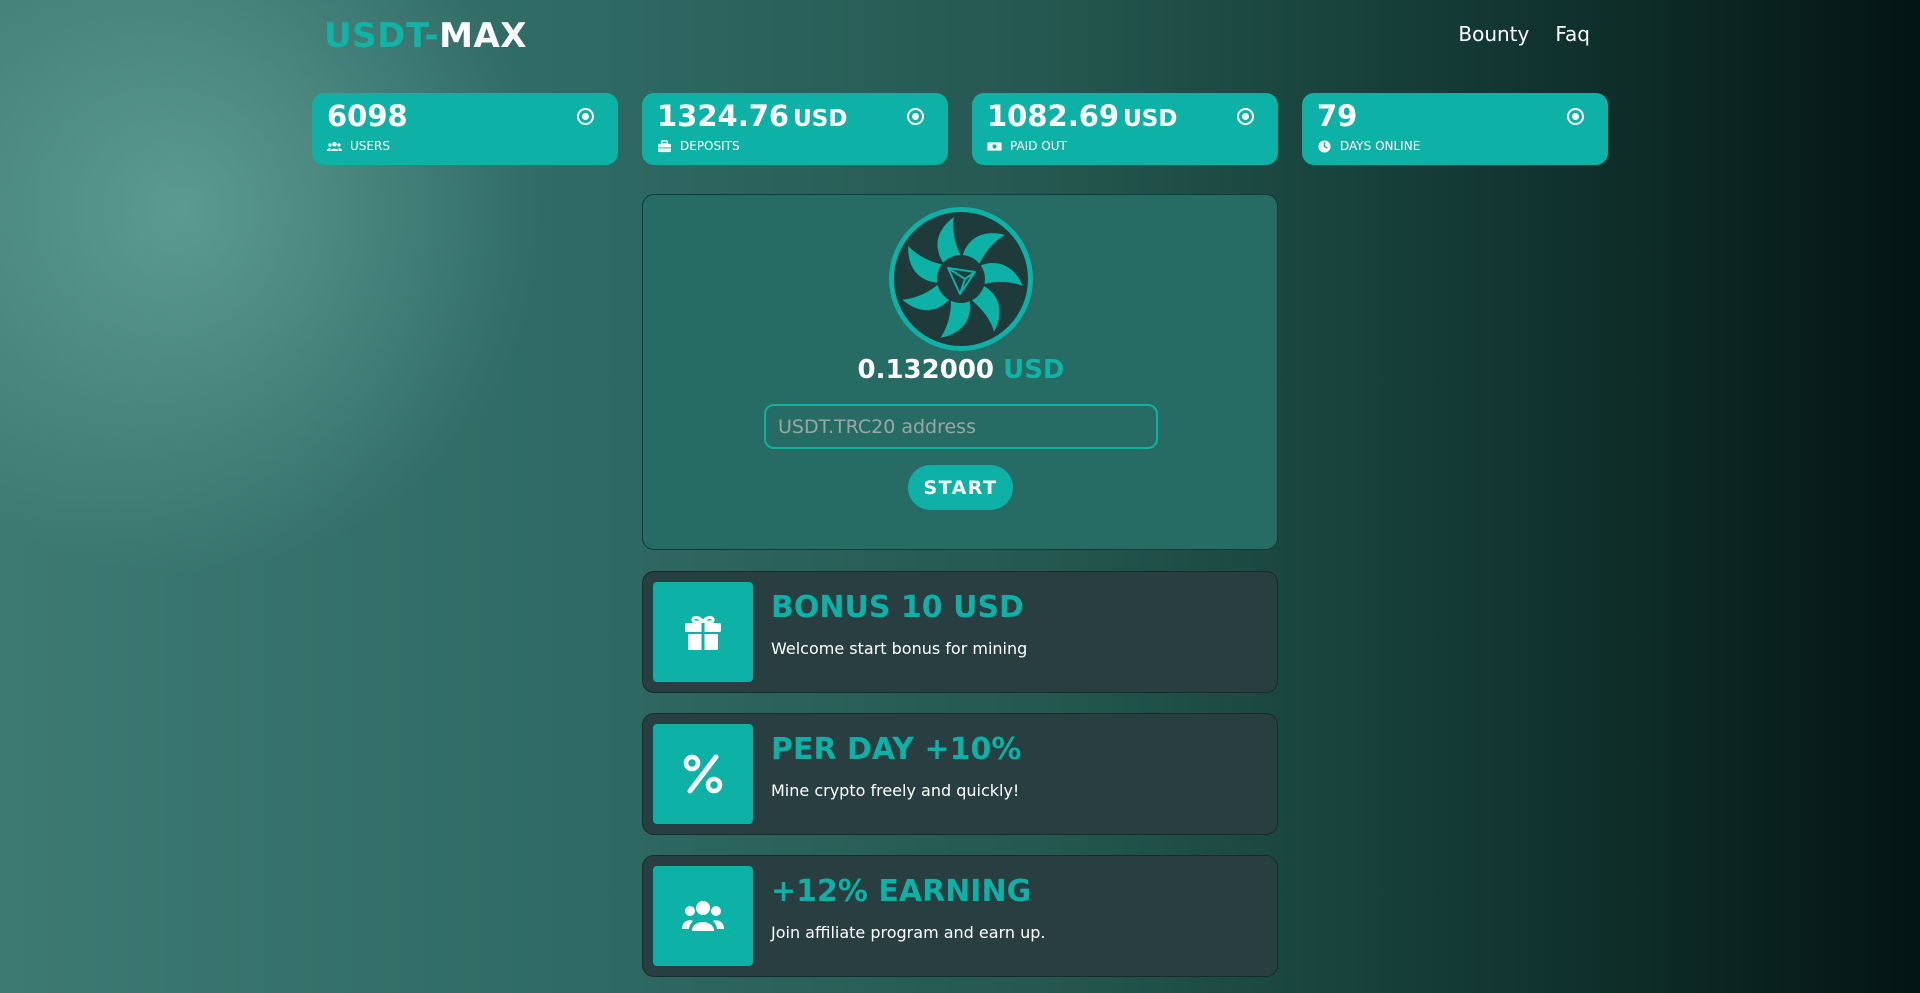 Image resolution: width=1920 pixels, height=993 pixels. I want to click on stat-label: PAID OUT, so click(1027, 146).